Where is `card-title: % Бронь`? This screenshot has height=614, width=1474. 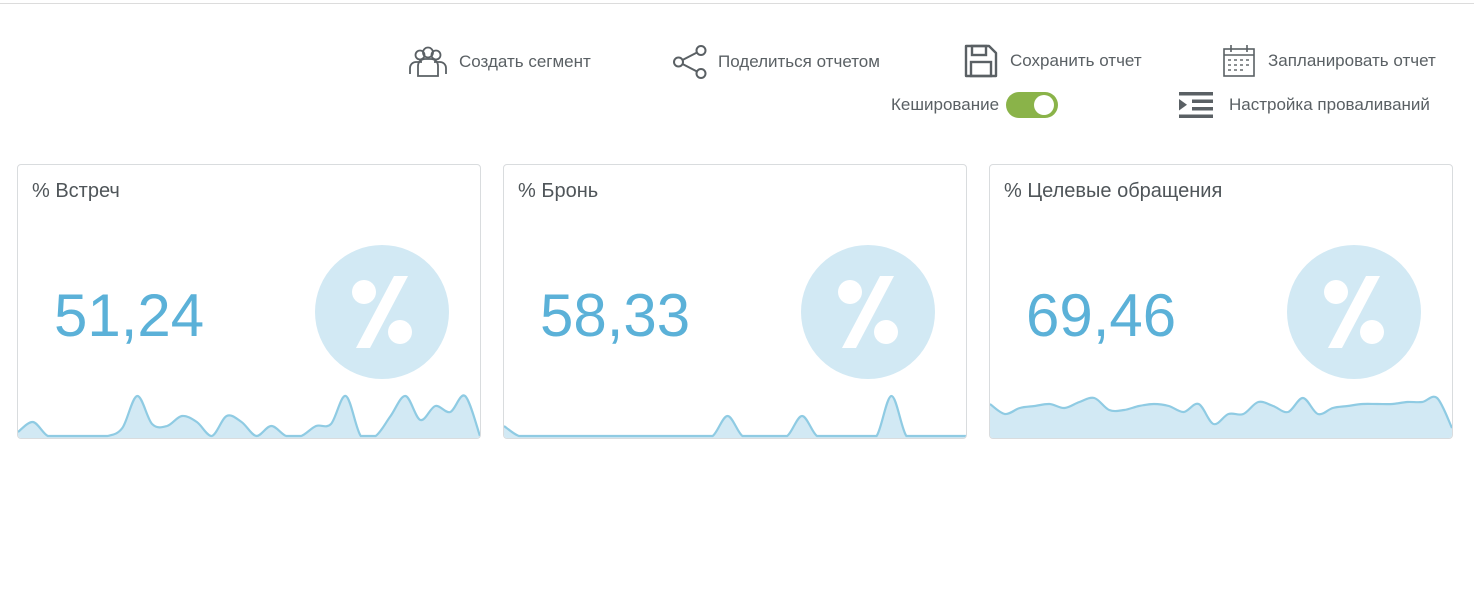
card-title: % Бронь is located at coordinates (558, 191).